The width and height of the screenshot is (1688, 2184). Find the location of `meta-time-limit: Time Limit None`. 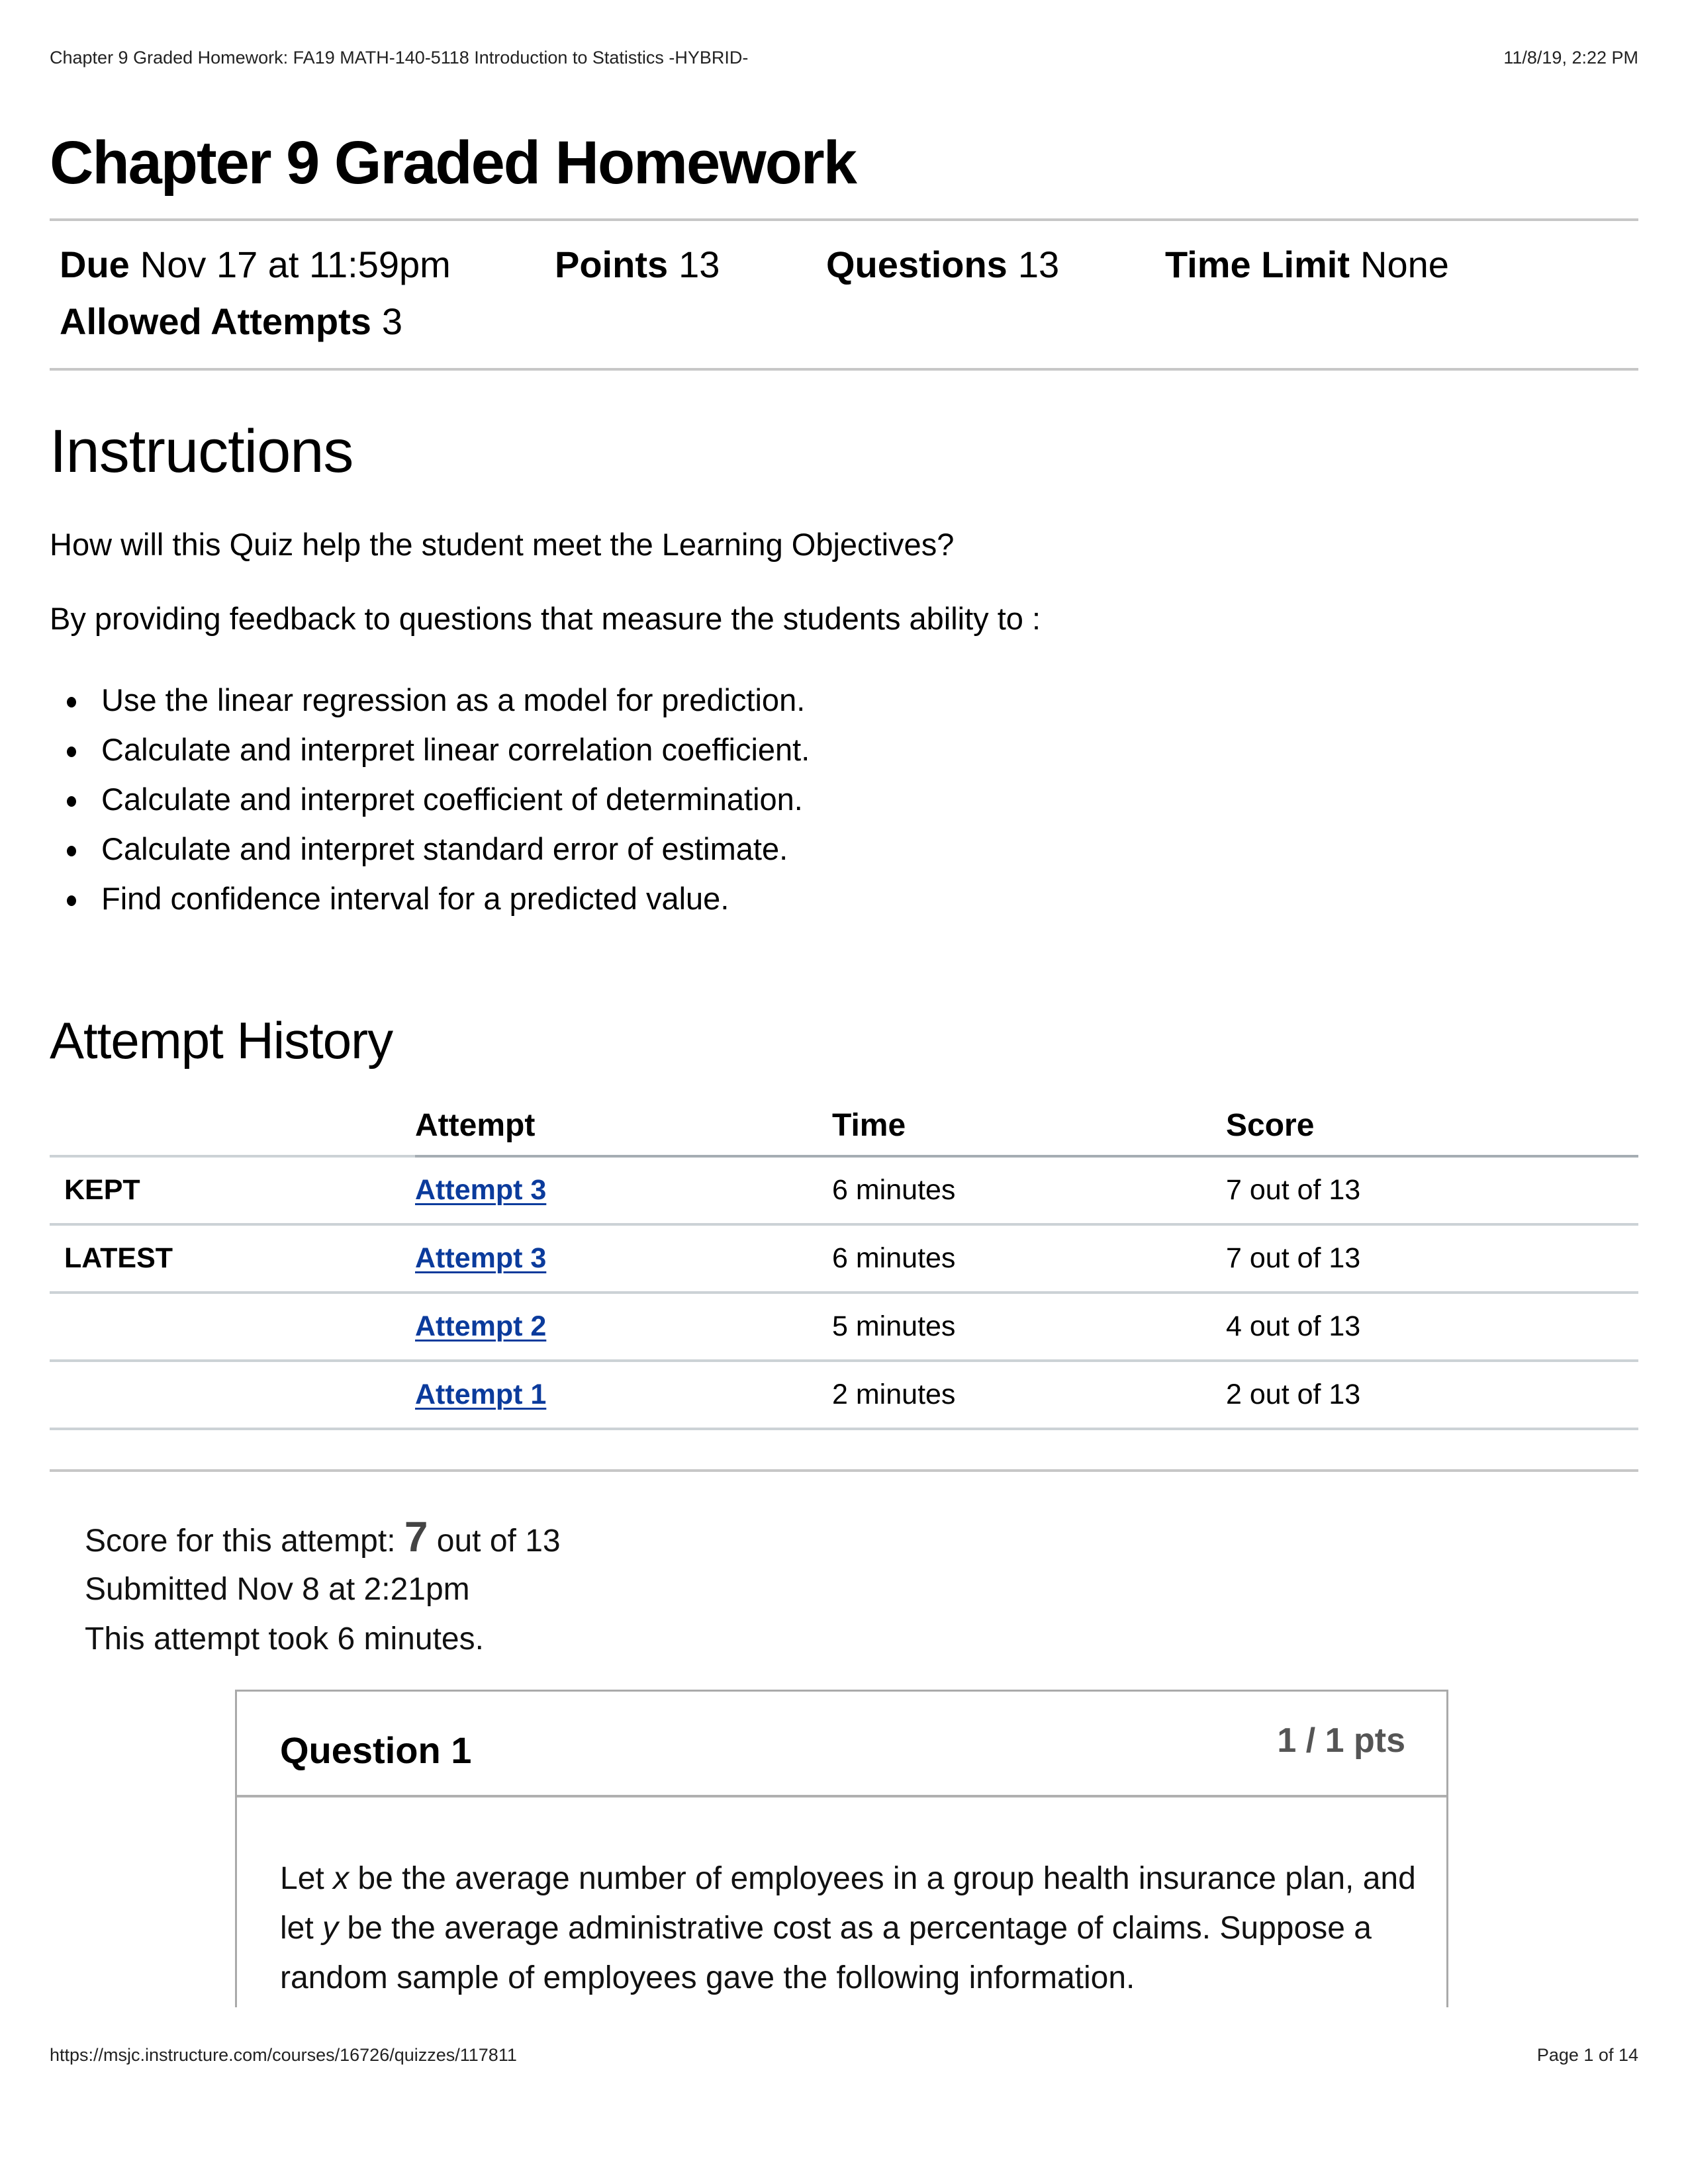

meta-time-limit: Time Limit None is located at coordinates (1307, 264).